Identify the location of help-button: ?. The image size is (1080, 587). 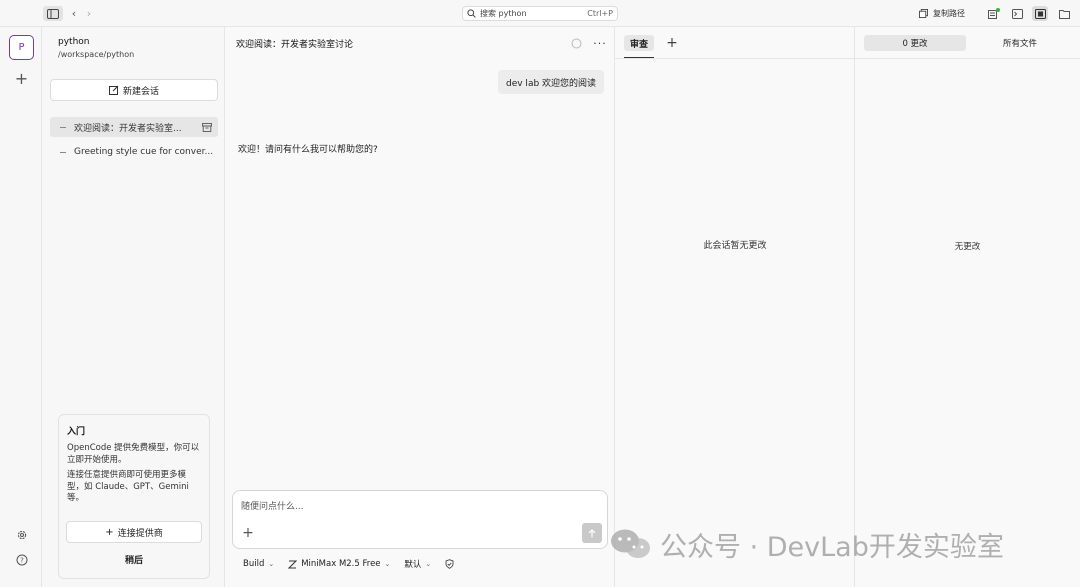
(21, 559).